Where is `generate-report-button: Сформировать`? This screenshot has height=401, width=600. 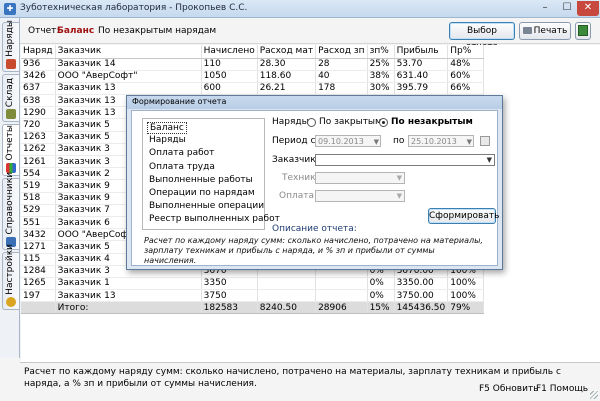
generate-report-button: Сформировать is located at coordinates (463, 216).